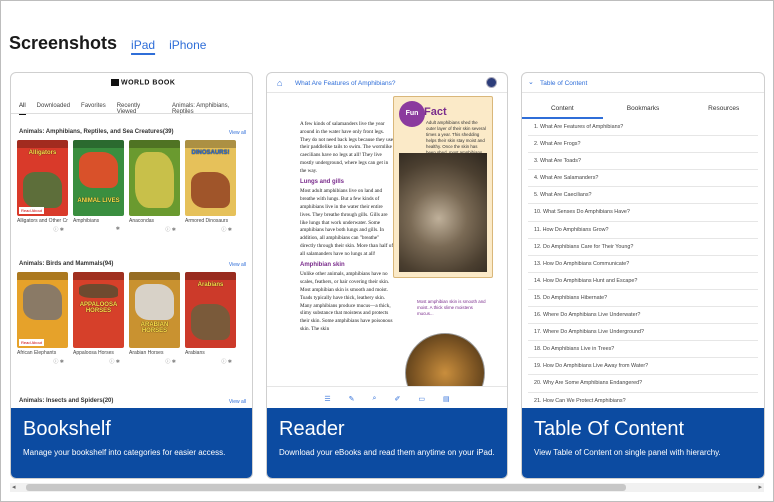 The image size is (774, 502). Describe the element at coordinates (643, 83) in the screenshot. I see `toc-header: ⌄ Table of Content` at that location.